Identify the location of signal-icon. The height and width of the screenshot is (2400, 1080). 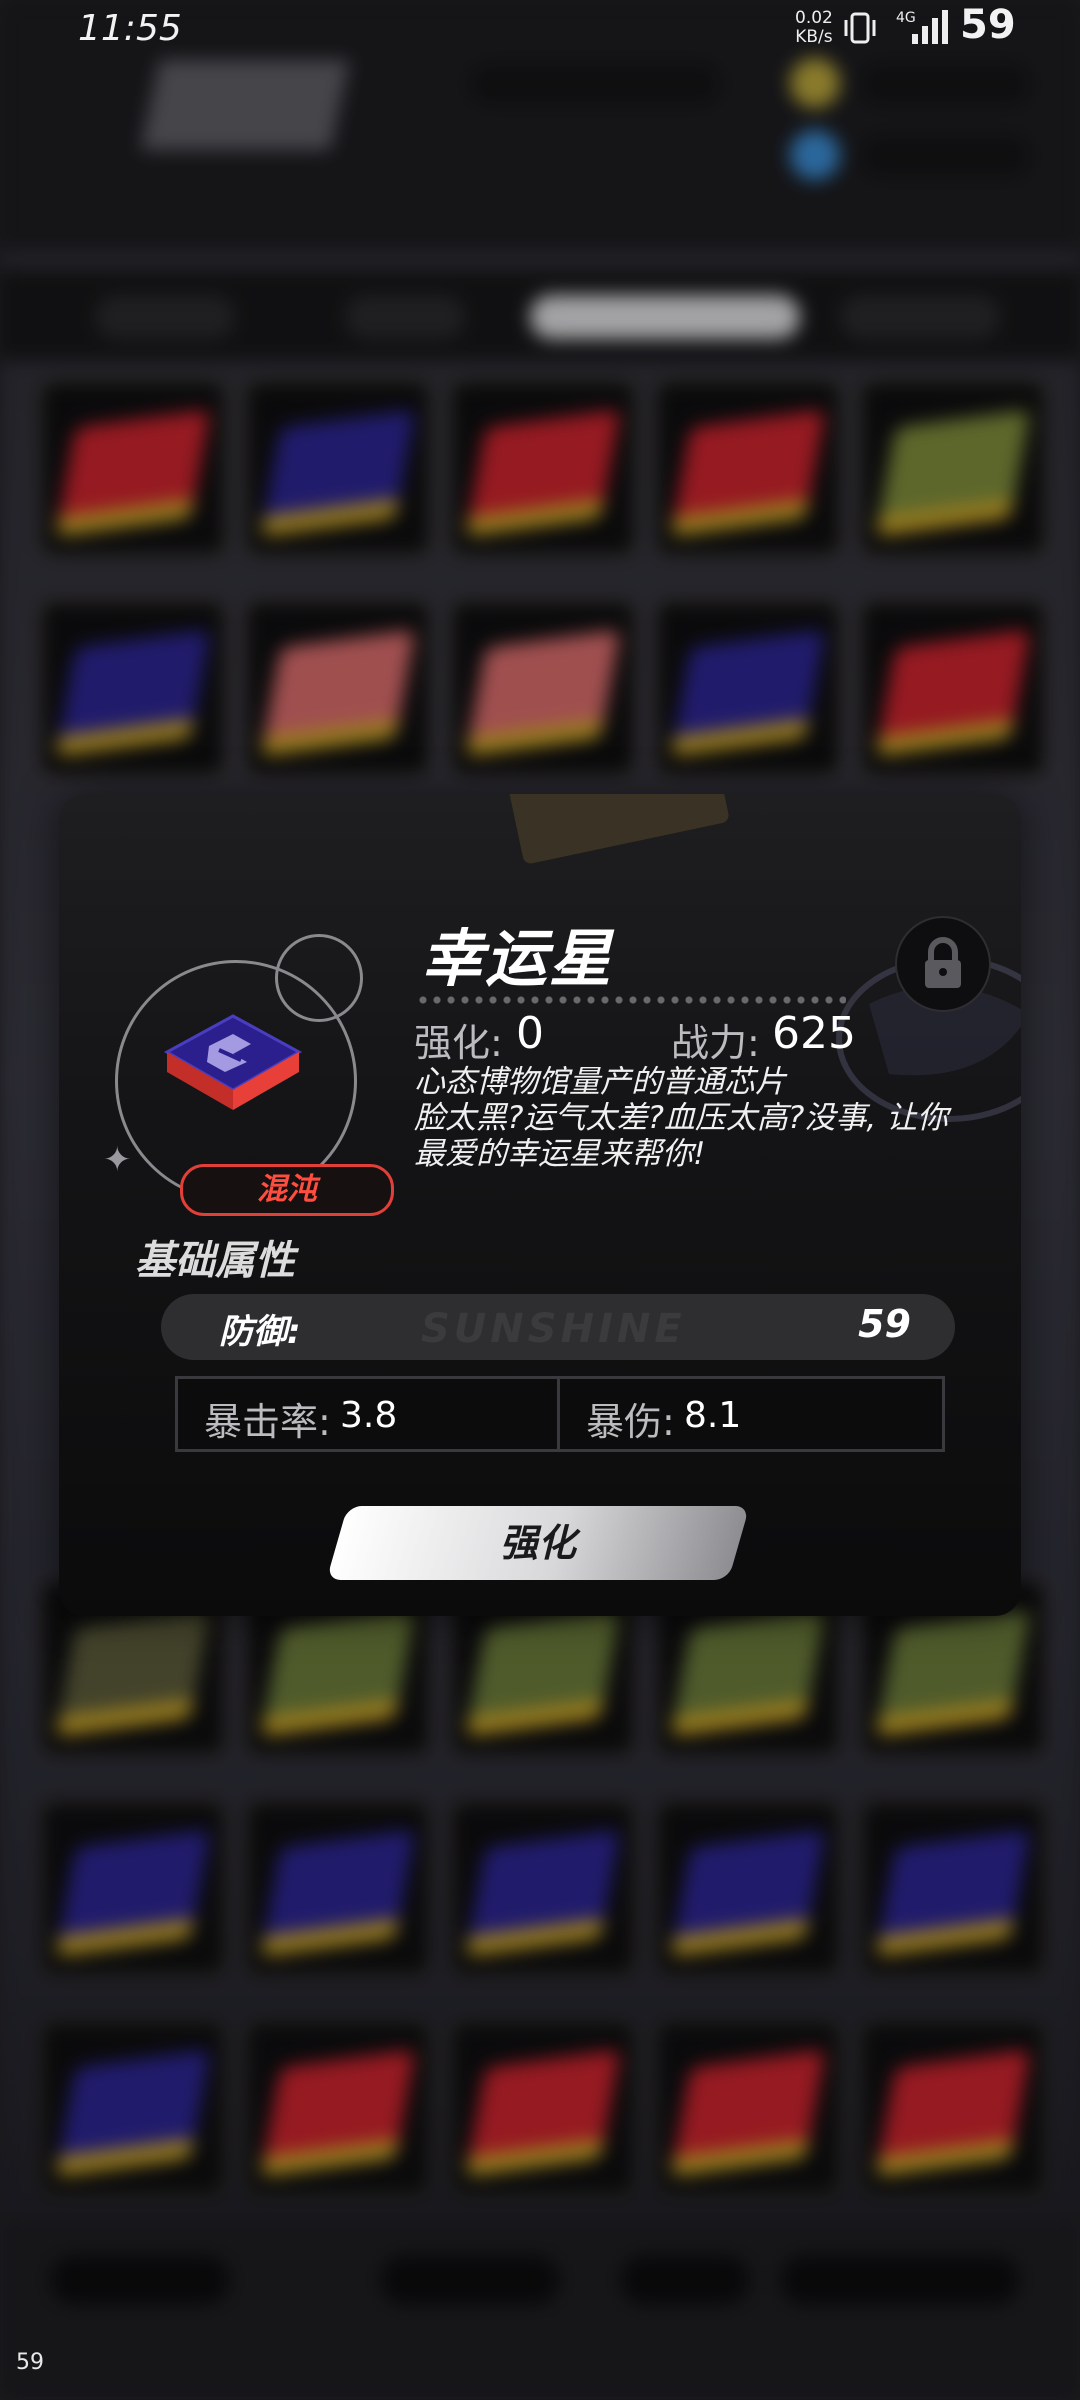
(930, 27).